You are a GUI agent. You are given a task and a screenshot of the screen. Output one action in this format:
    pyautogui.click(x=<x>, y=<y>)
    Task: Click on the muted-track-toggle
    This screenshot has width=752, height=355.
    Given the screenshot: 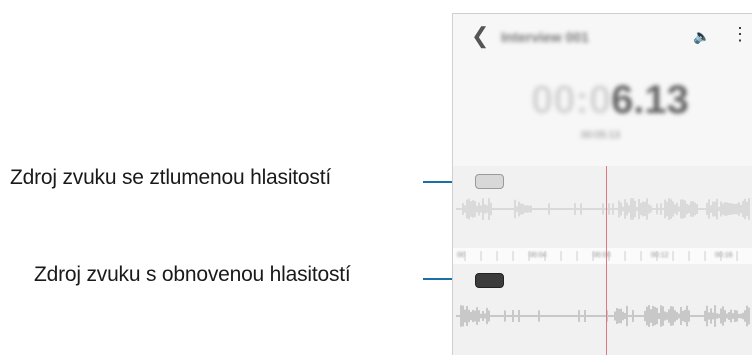 What is the action you would take?
    pyautogui.click(x=489, y=181)
    